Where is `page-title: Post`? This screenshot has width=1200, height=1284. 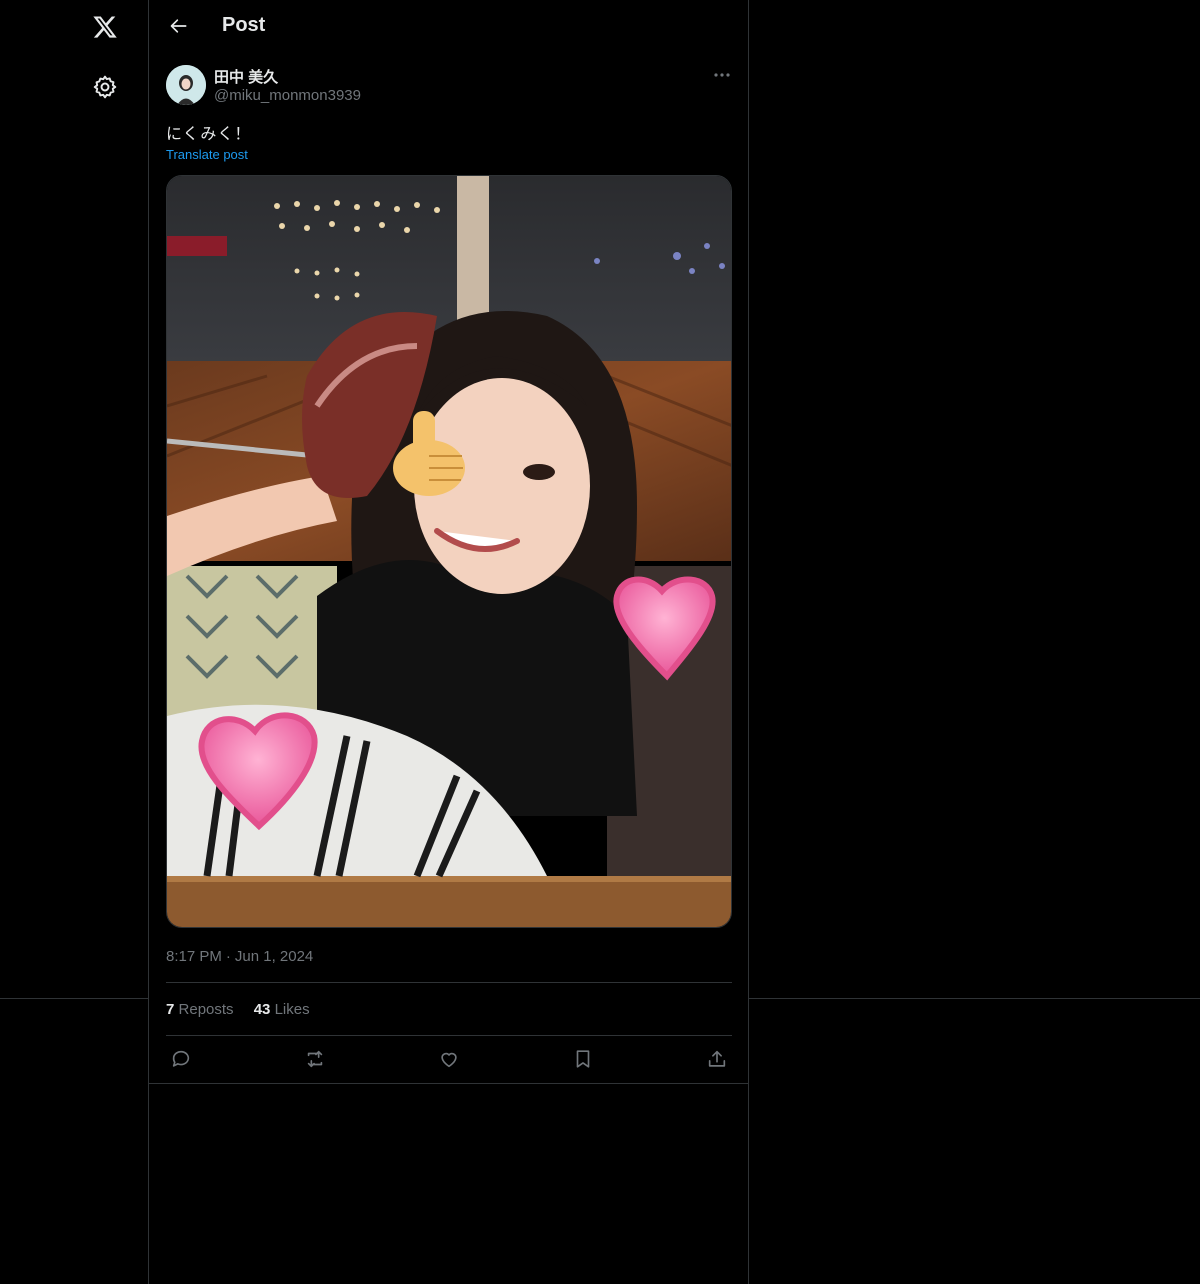
page-title: Post is located at coordinates (244, 25).